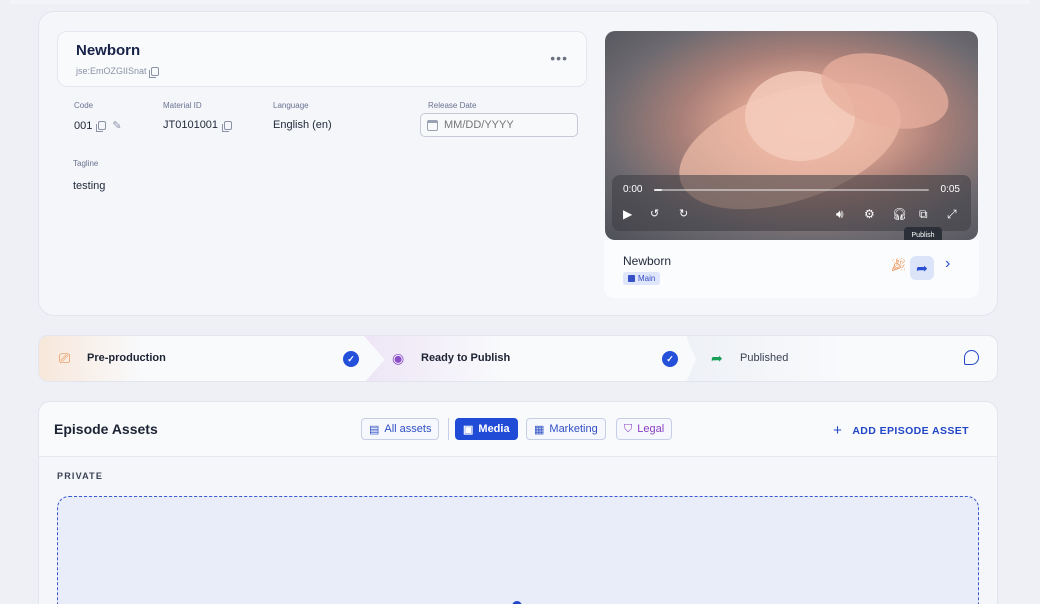  What do you see at coordinates (448, 429) in the screenshot?
I see `filter-divider` at bounding box center [448, 429].